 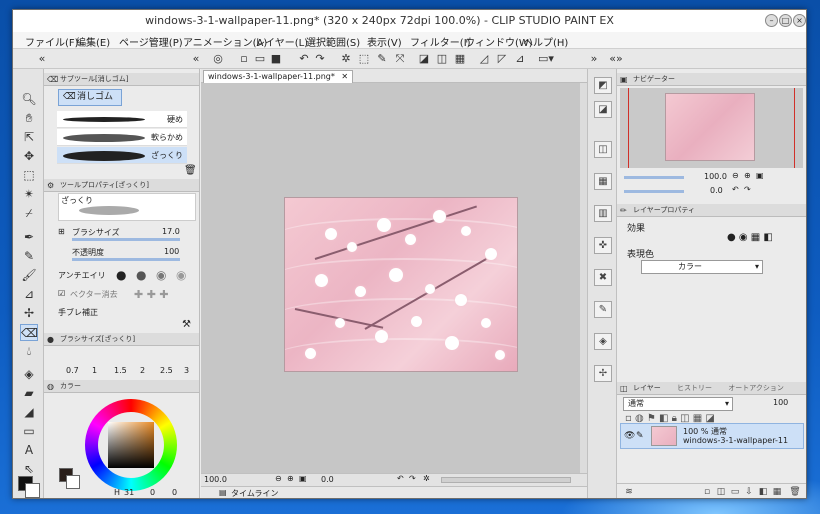 I want to click on menu-layer: レイヤー(L), so click(x=281, y=41).